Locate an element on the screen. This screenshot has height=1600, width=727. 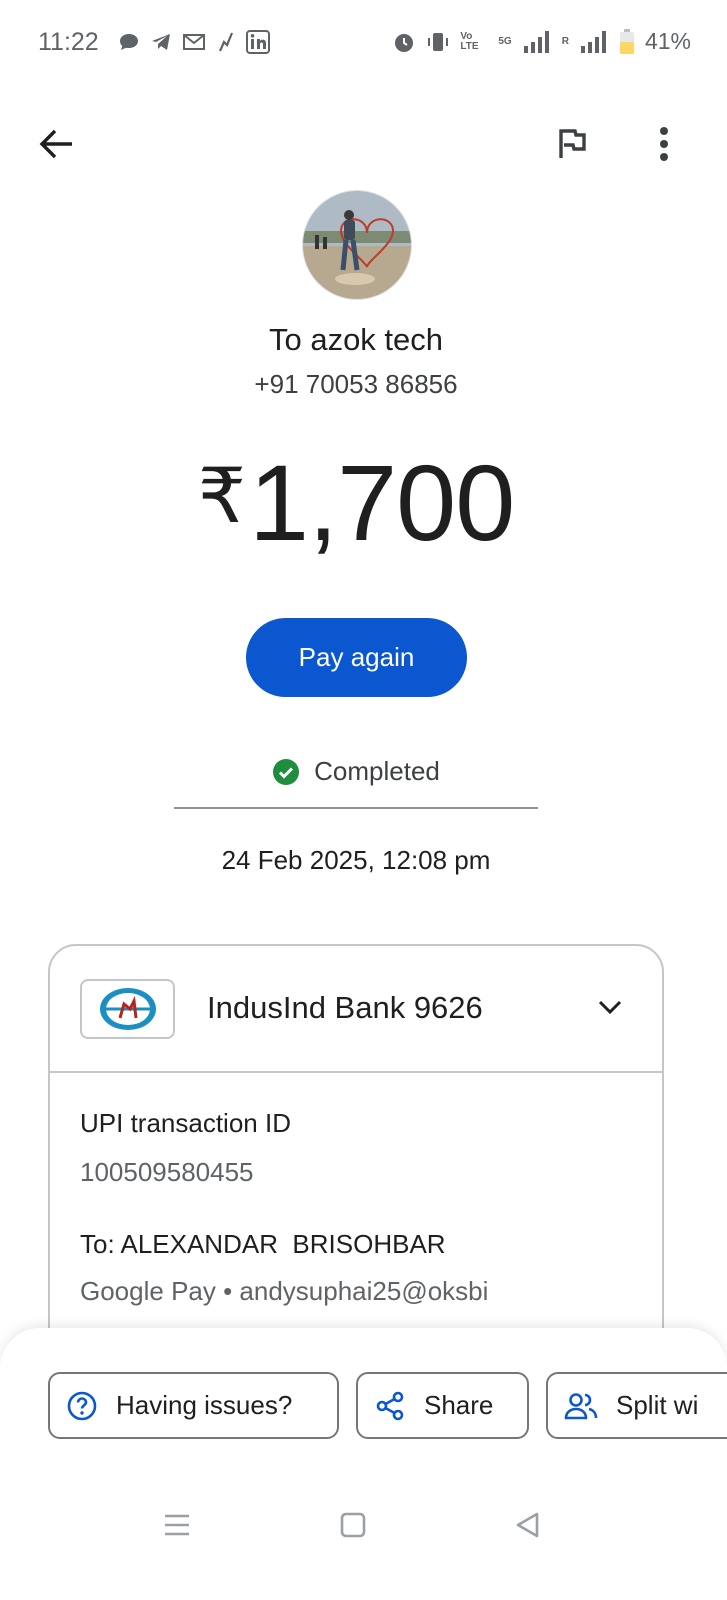
chat-icon is located at coordinates (129, 42).